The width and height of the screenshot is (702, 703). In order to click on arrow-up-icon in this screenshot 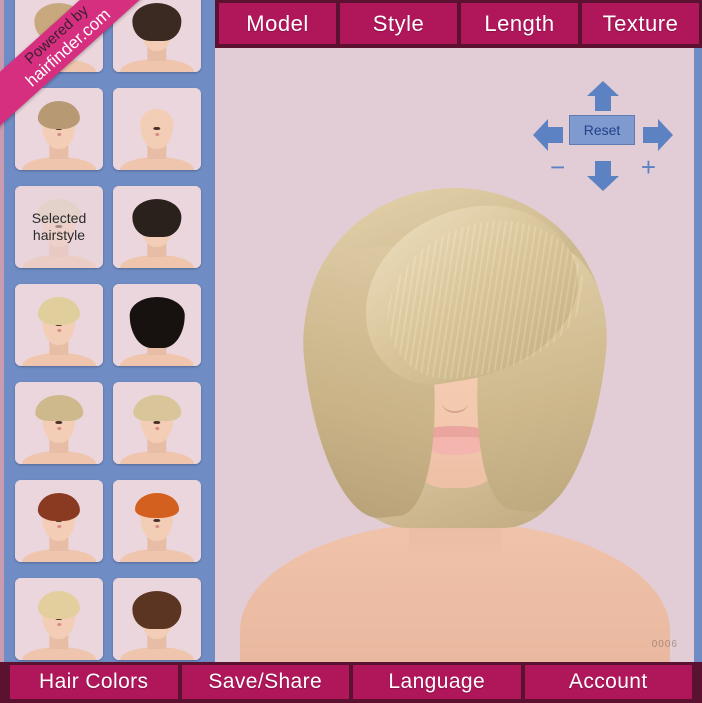, I will do `click(603, 98)`.